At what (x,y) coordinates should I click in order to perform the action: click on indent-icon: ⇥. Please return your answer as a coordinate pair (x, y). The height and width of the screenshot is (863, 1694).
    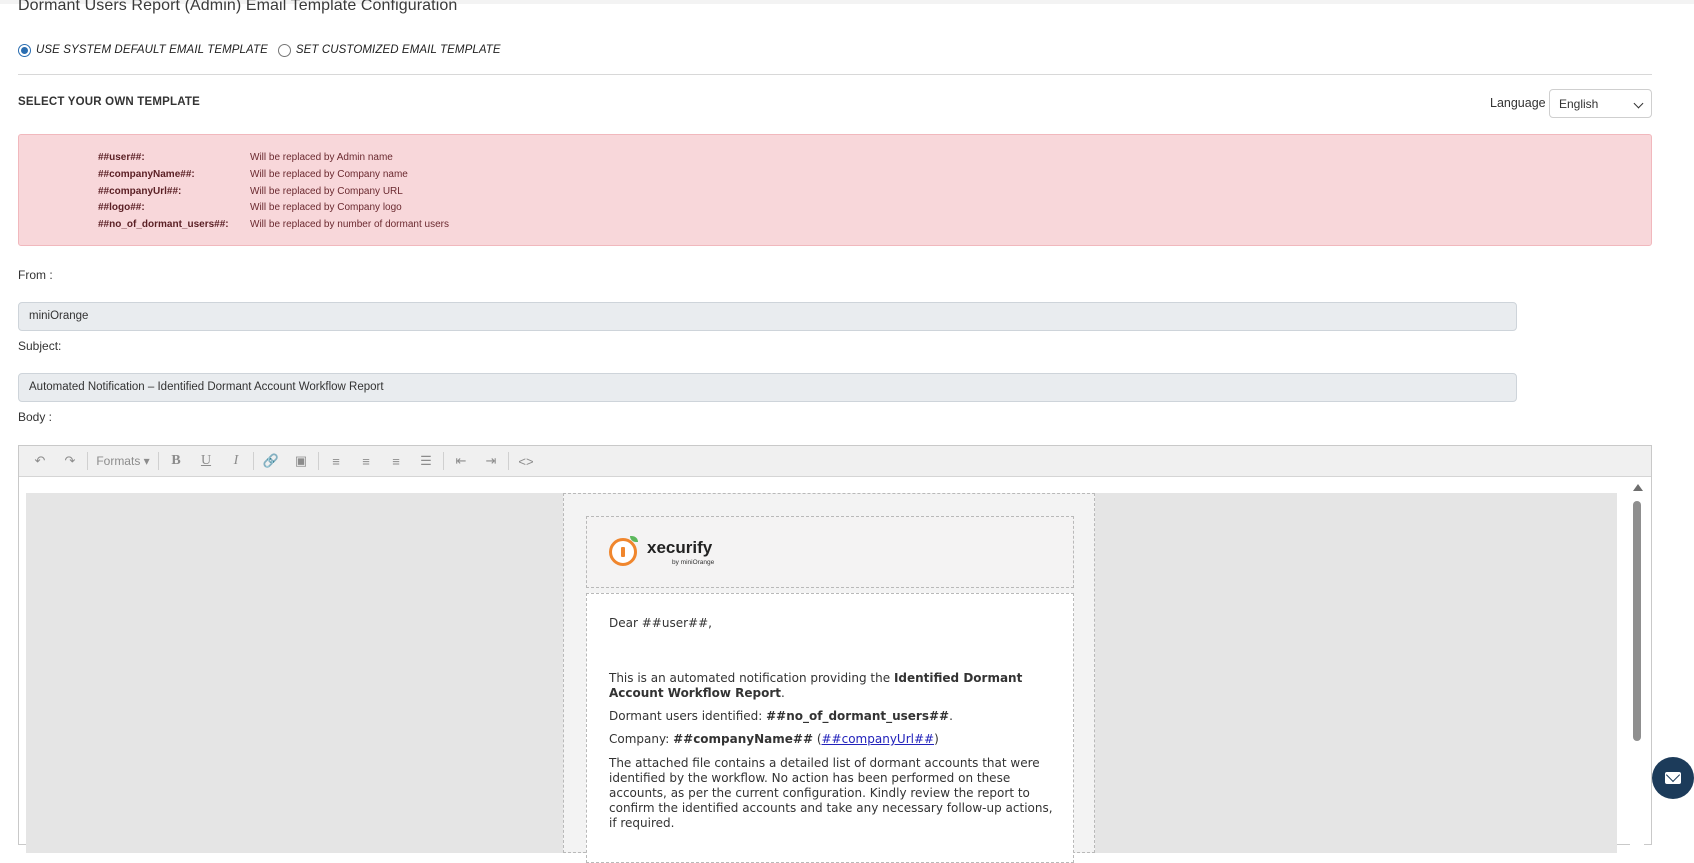
    Looking at the image, I should click on (491, 461).